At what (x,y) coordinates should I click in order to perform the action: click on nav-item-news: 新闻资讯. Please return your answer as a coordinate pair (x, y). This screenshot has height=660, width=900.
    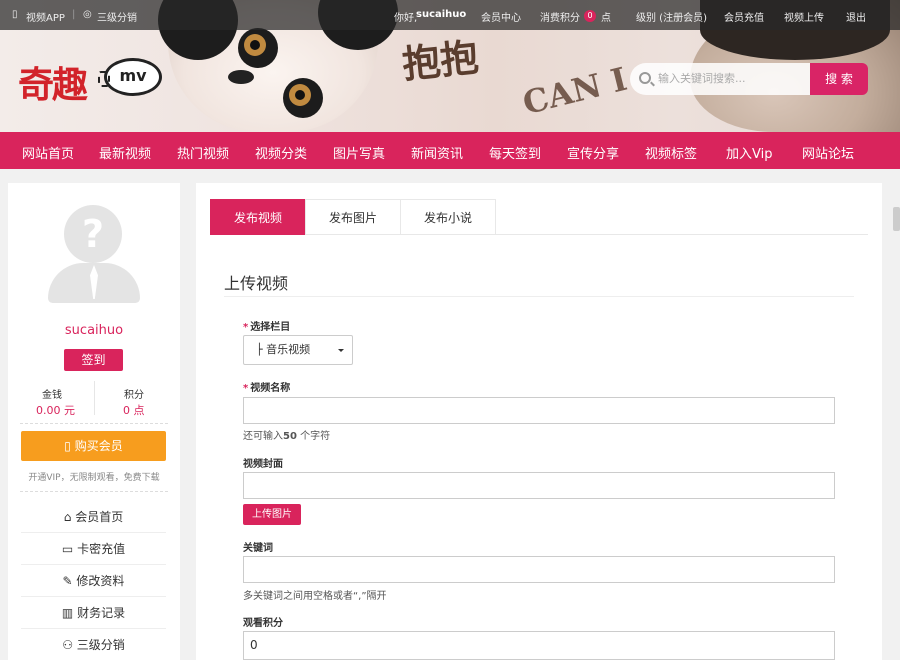
    Looking at the image, I should click on (437, 152).